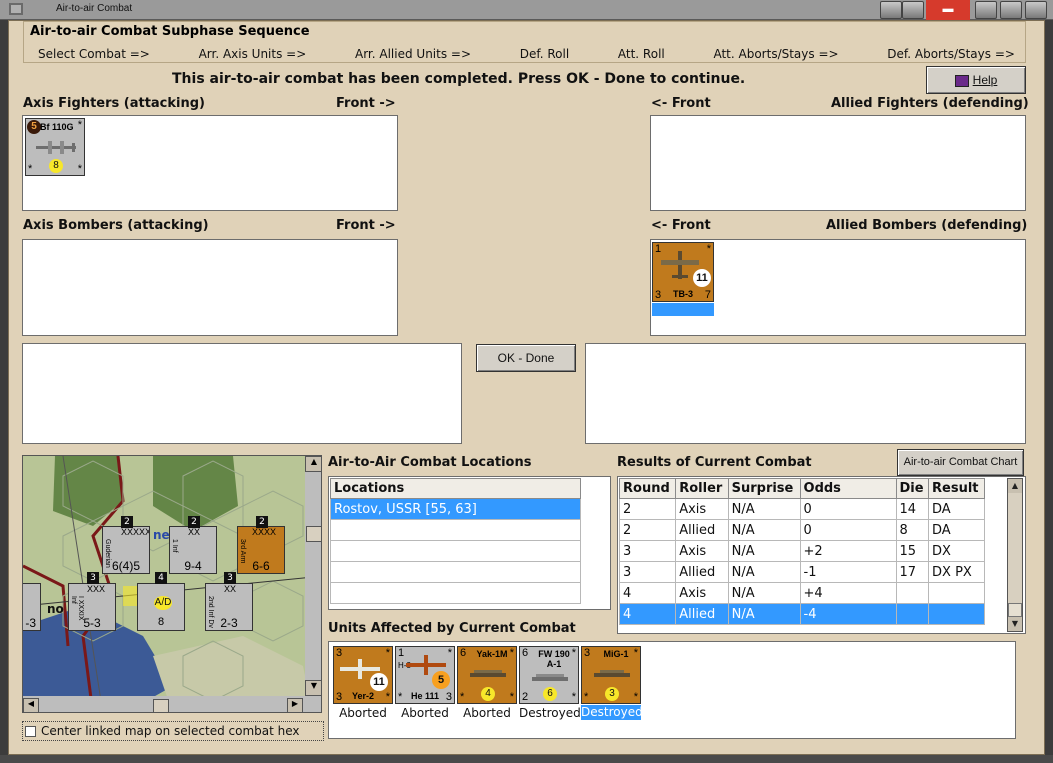  Describe the element at coordinates (549, 675) in the screenshot. I see `affected-unit-fw190: 6 FW 190 A-1 * 2 6 *` at that location.